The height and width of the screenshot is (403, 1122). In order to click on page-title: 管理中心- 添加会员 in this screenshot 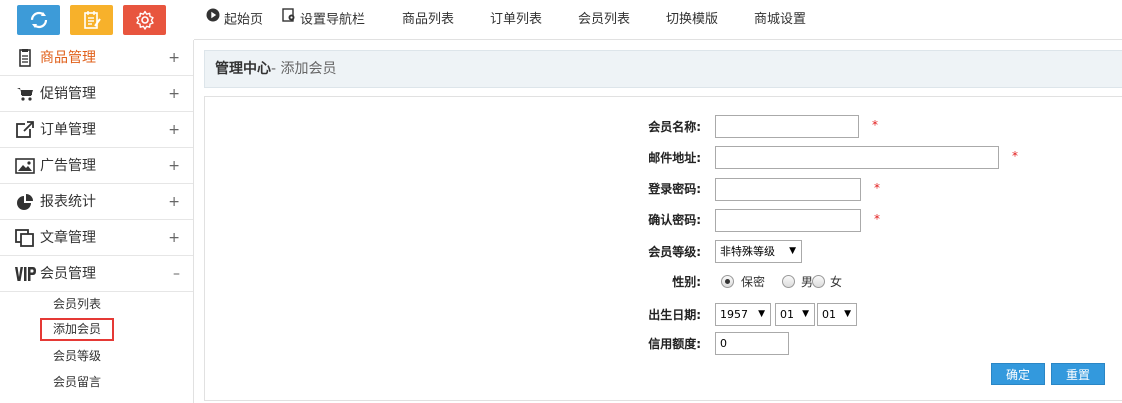, I will do `click(276, 69)`.